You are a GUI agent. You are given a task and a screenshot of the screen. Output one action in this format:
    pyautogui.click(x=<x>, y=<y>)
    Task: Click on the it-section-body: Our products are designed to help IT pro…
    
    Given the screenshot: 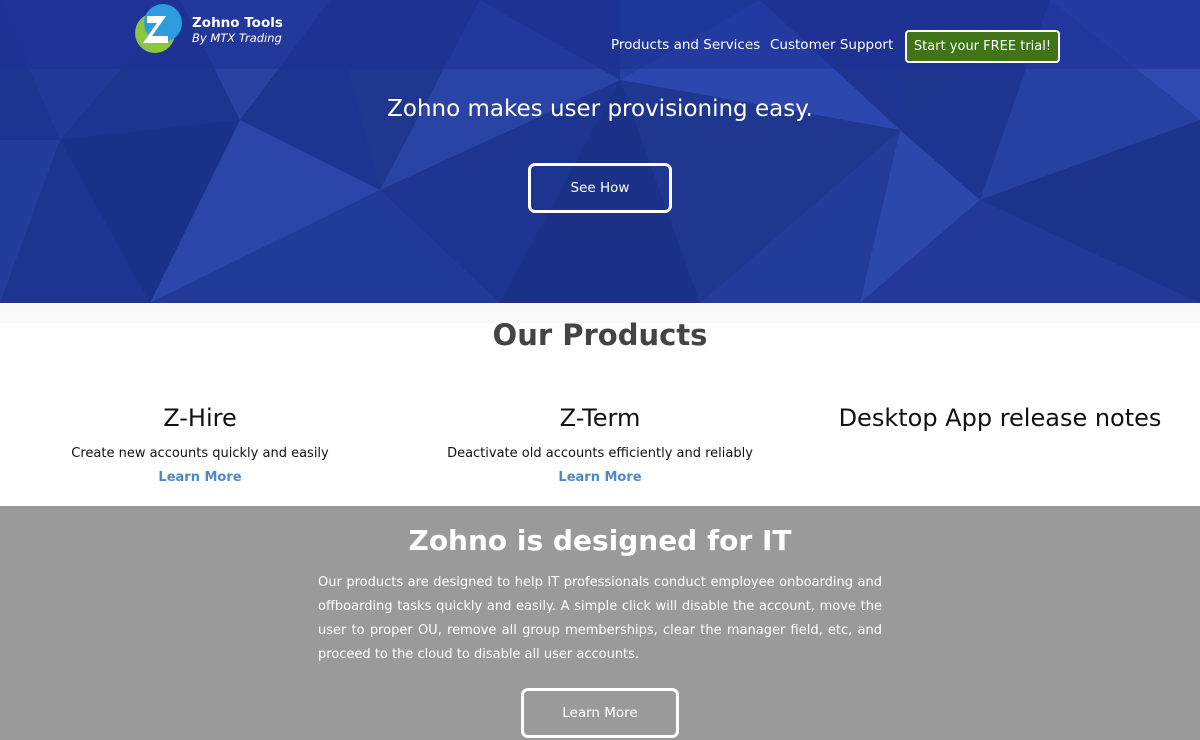 What is the action you would take?
    pyautogui.click(x=600, y=618)
    